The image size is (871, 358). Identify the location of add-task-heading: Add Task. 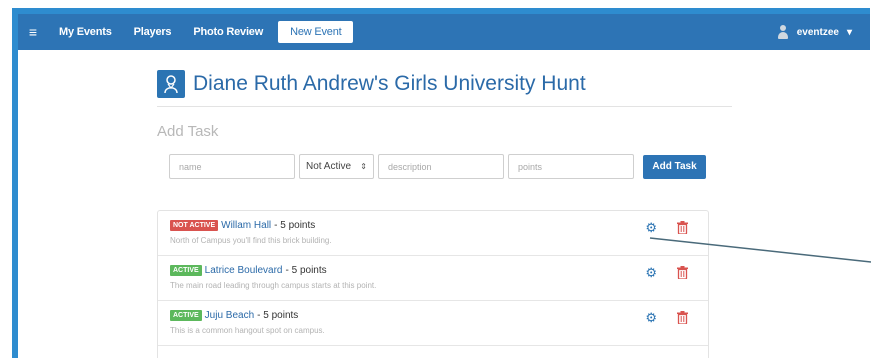
(188, 131).